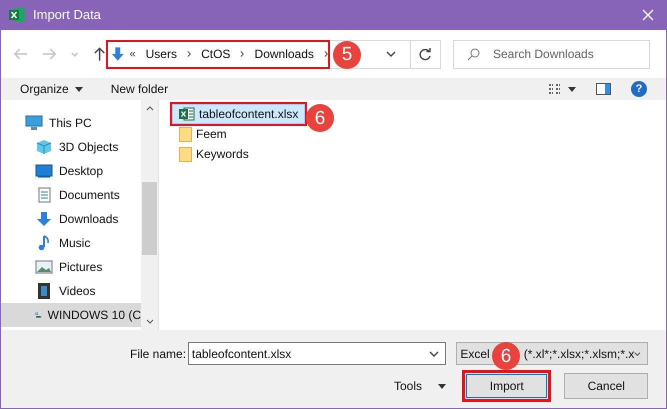 This screenshot has width=667, height=409. I want to click on search-field: Search Downloads, so click(551, 54).